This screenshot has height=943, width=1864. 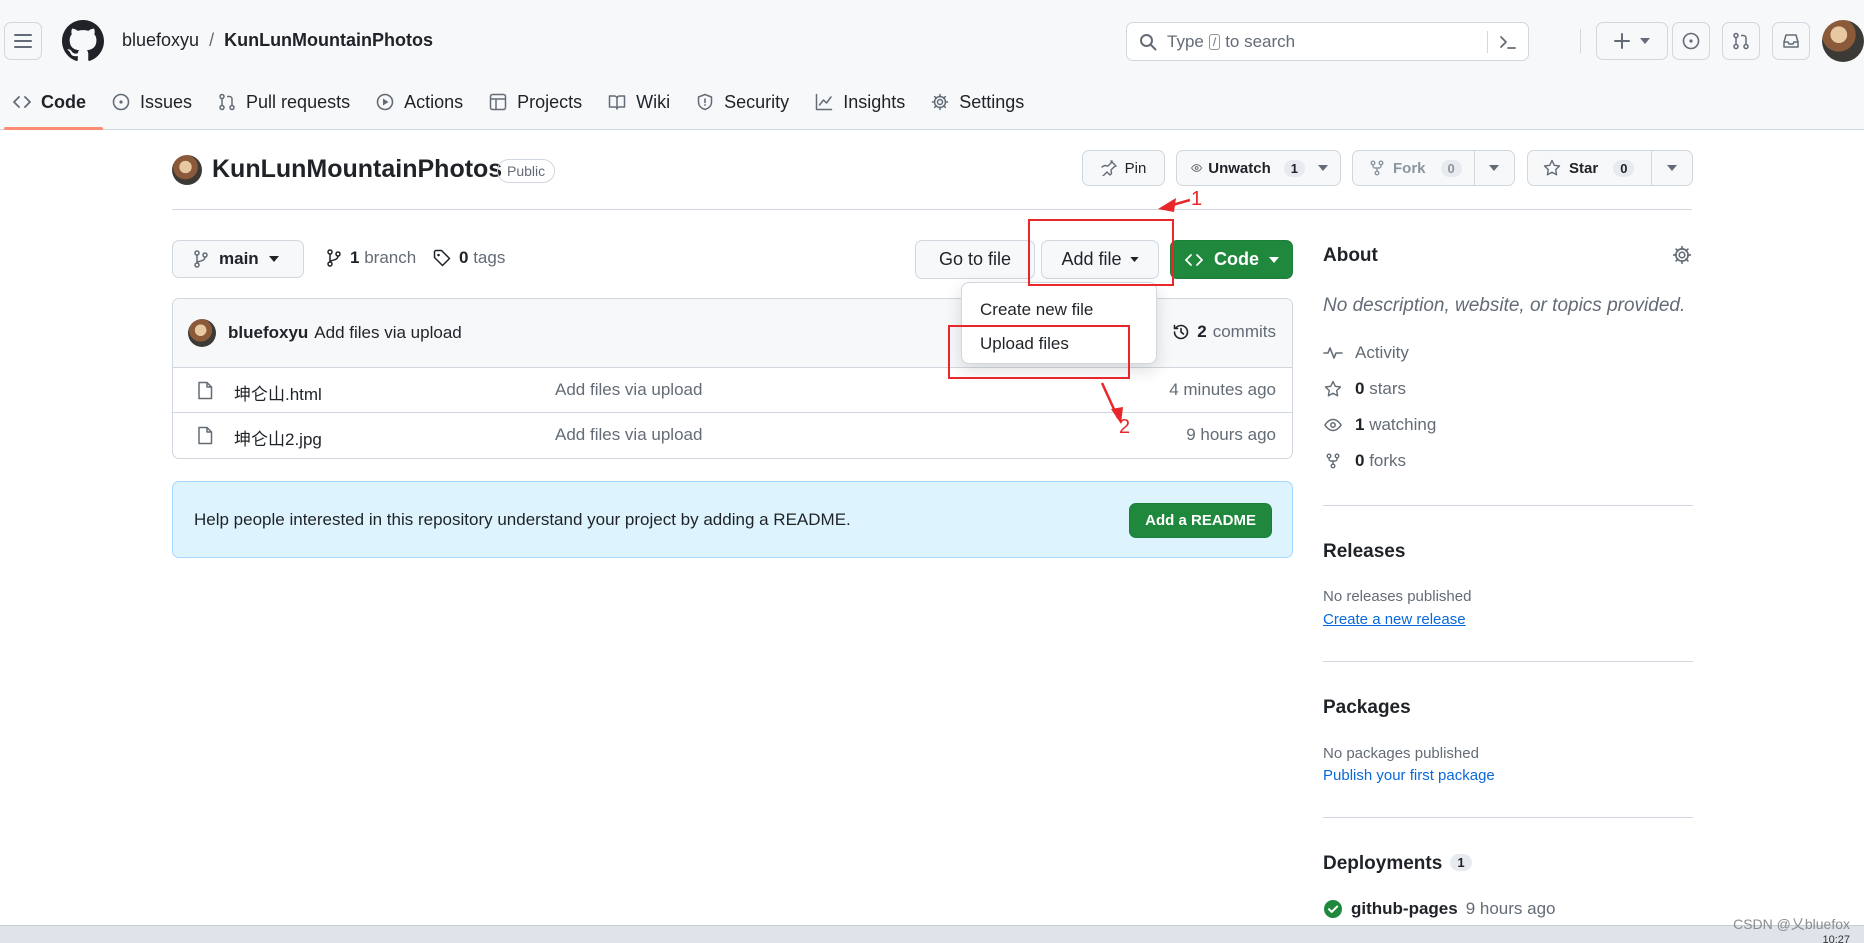 I want to click on deployment-item: github-pages 9 hours ago, so click(x=1439, y=909).